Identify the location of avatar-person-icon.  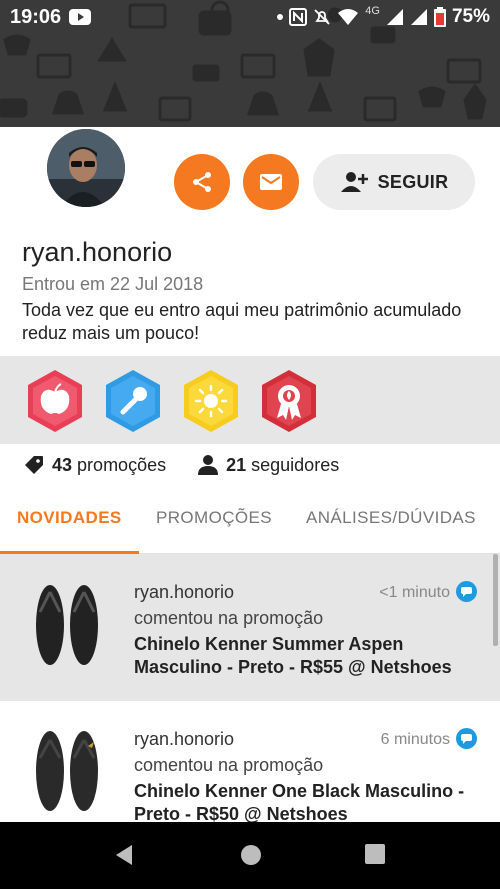
(86, 168).